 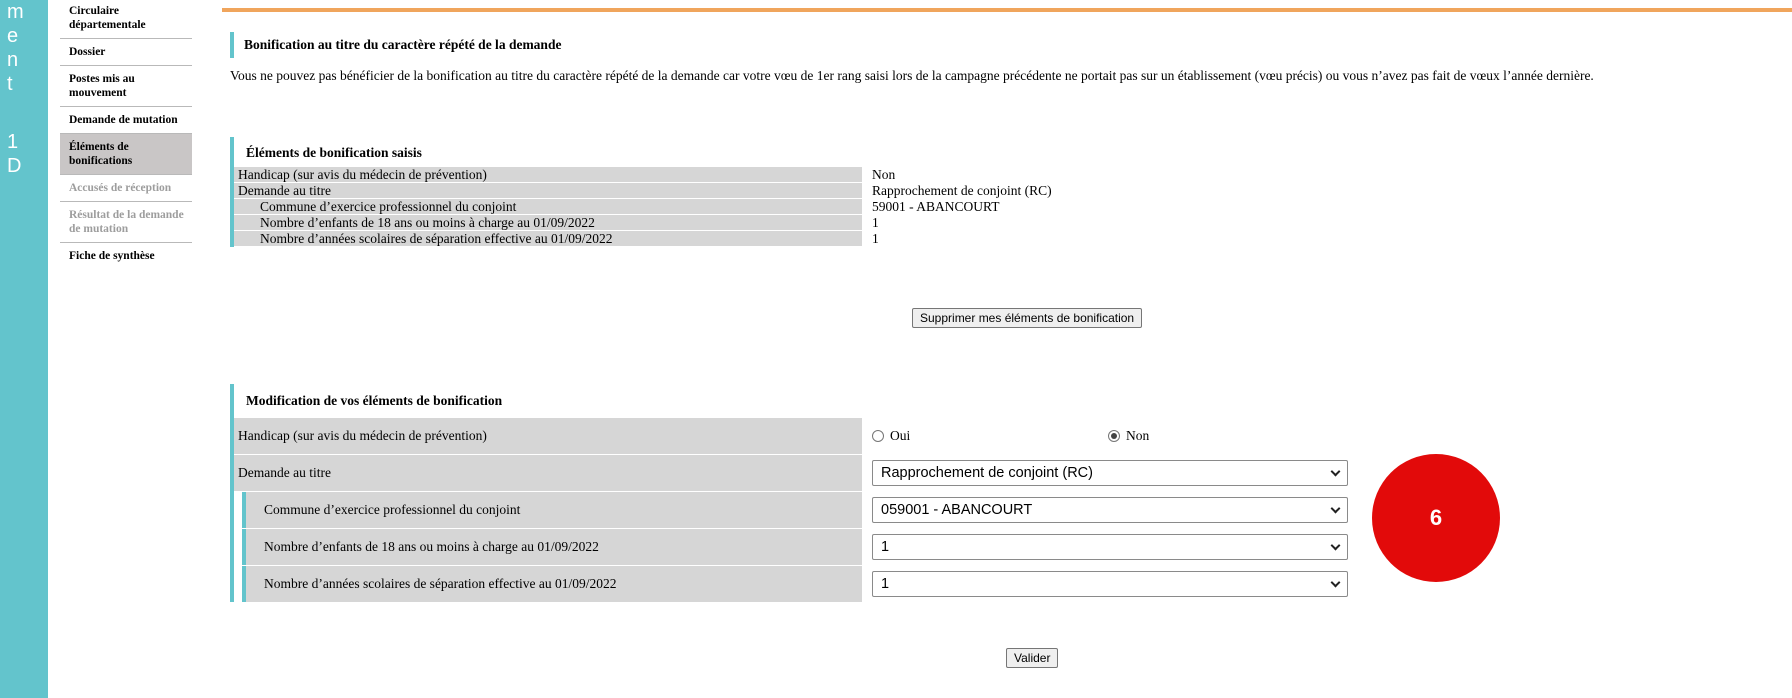 I want to click on vertical-letter: 1, so click(x=13, y=142).